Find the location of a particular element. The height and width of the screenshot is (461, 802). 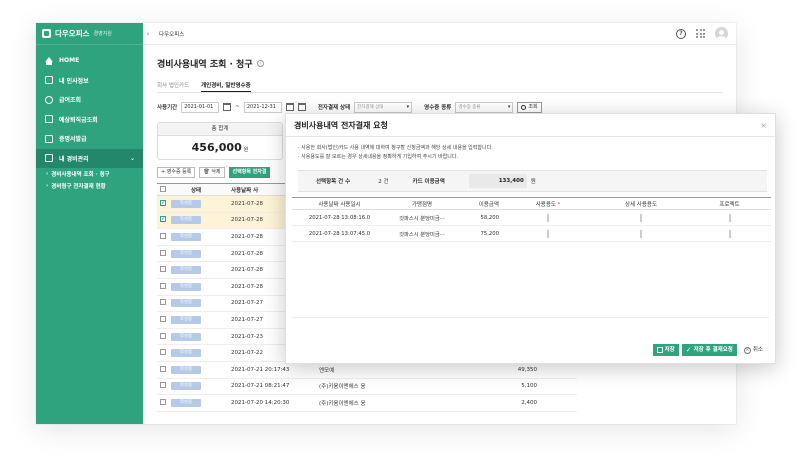

modal-actions: 저장 ✓ 저장 후 결재요청 × 취소 is located at coordinates (709, 350).